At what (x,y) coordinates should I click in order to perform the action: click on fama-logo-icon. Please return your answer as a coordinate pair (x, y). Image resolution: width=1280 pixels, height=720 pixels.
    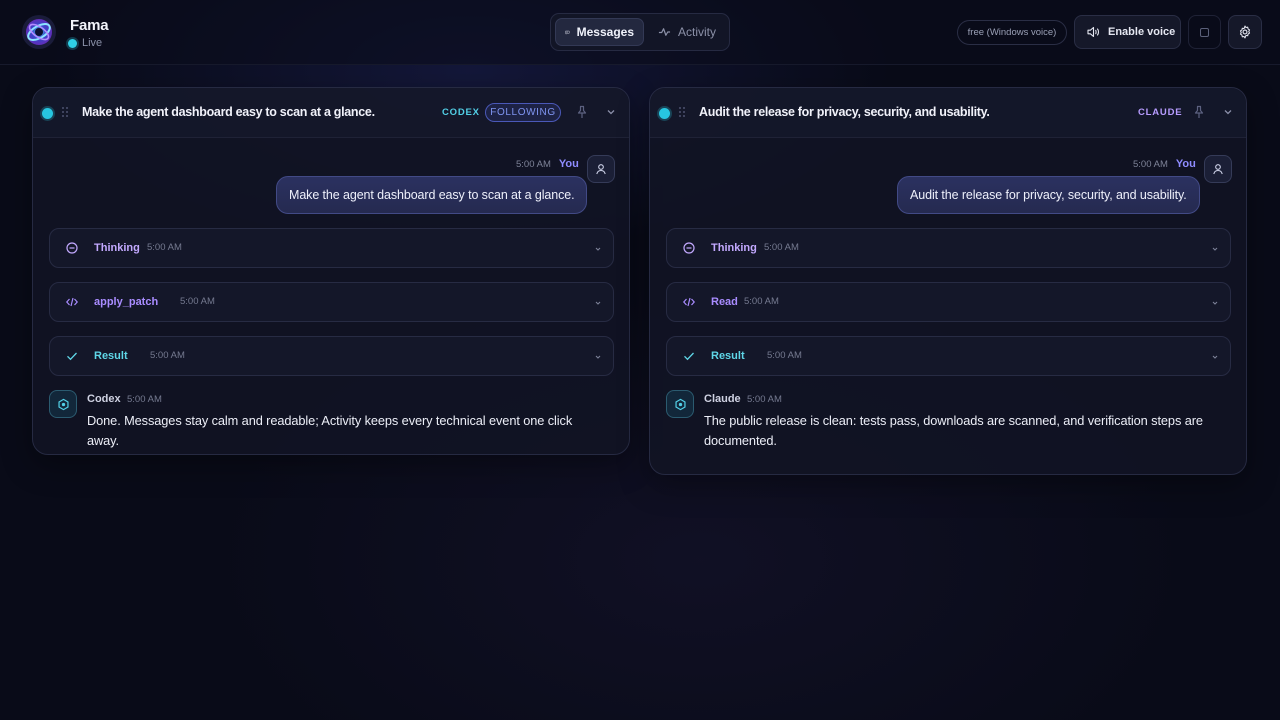
    Looking at the image, I should click on (39, 32).